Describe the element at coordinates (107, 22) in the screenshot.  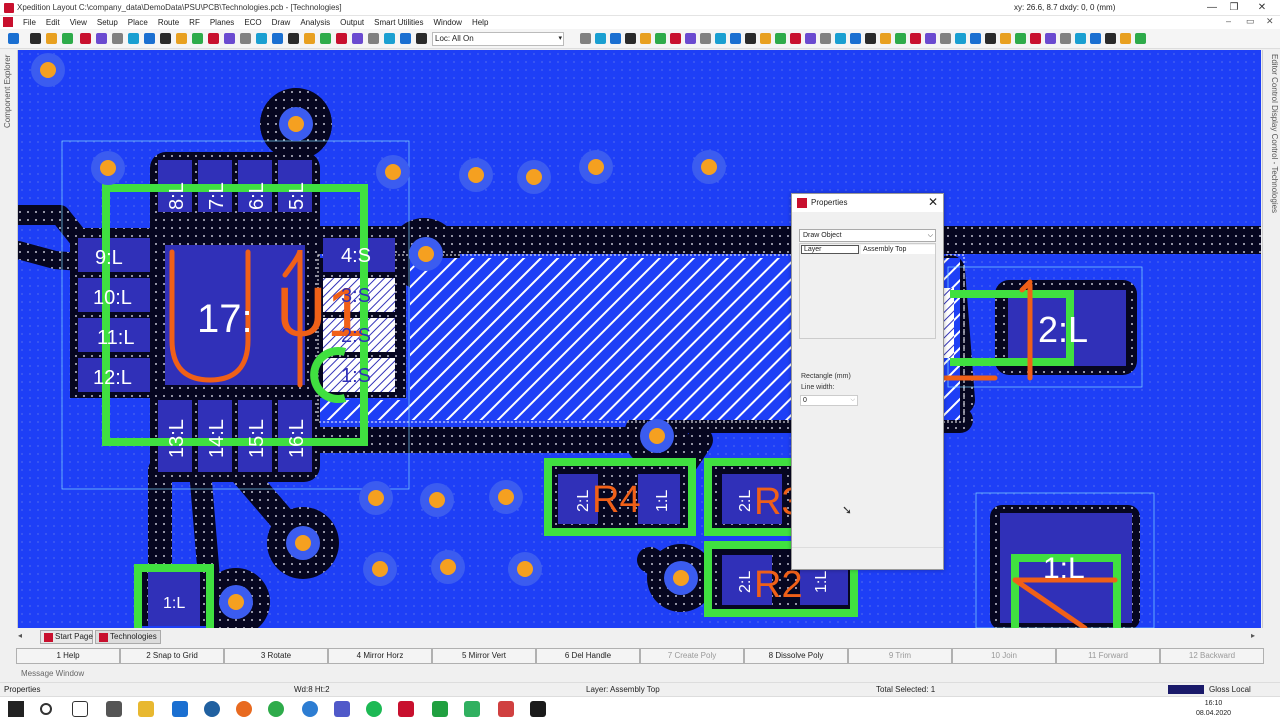
I see `menu-item: Setup` at that location.